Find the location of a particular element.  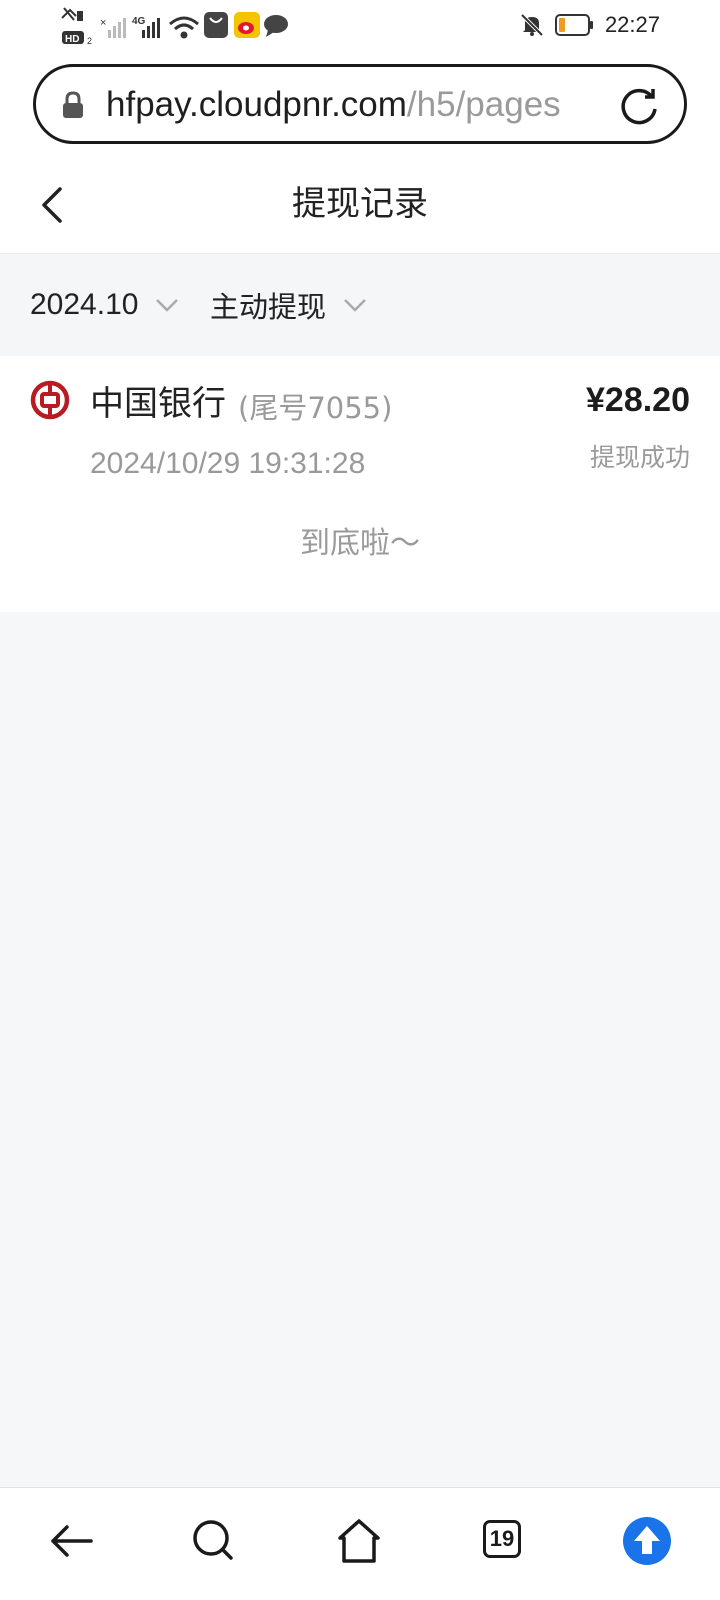

status-bar: HD 2 × 4G 22:27 is located at coordinates (360, 25).